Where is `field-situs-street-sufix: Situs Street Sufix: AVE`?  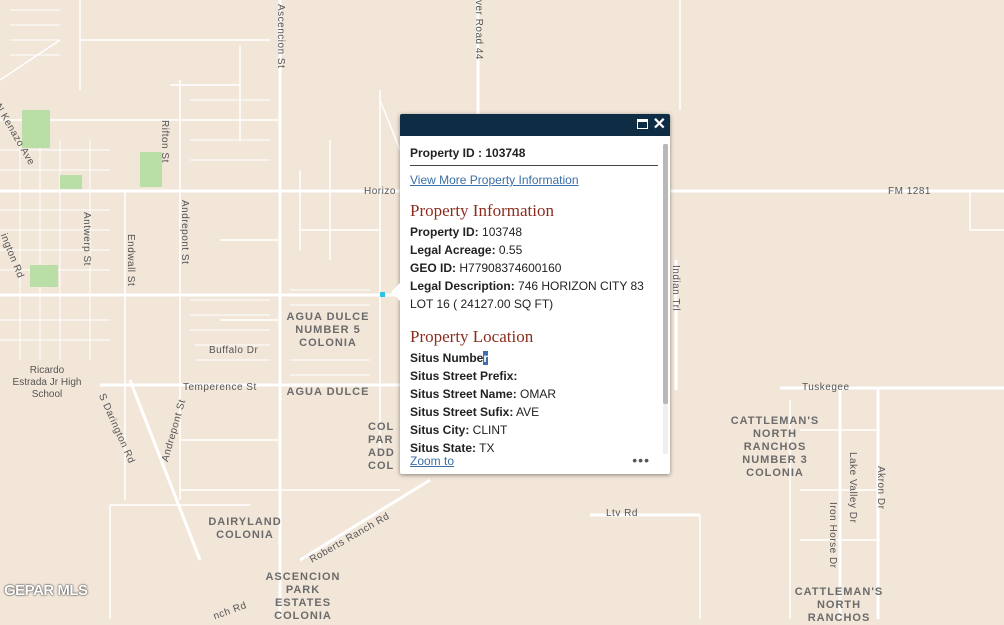 field-situs-street-sufix: Situs Street Sufix: AVE is located at coordinates (475, 412).